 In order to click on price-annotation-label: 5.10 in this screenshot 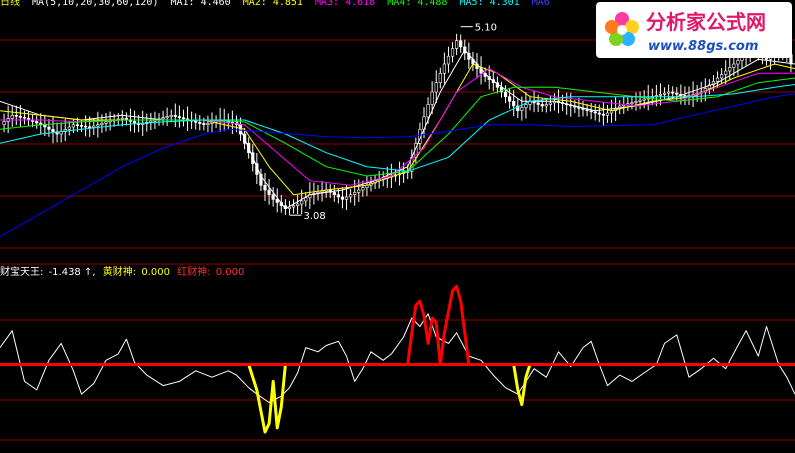, I will do `click(486, 28)`.